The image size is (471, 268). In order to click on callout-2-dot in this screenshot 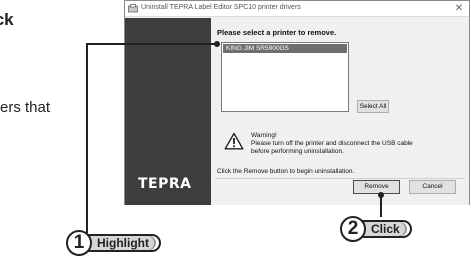, I will do `click(381, 195)`.